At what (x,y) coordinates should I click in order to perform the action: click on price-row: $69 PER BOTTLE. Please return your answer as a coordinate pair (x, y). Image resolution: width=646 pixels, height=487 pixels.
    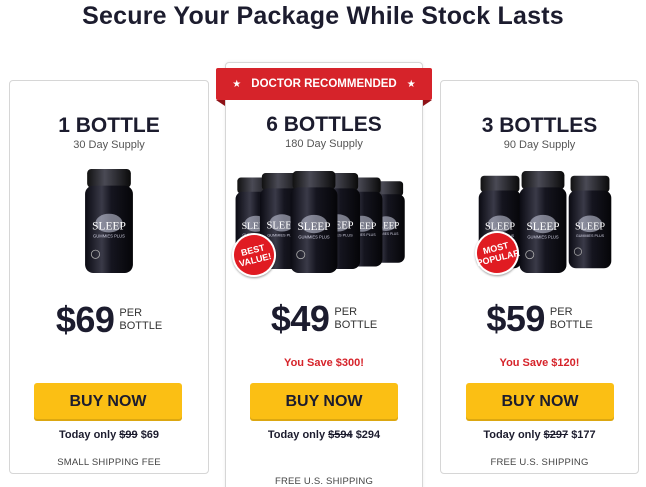
    Looking at the image, I should click on (109, 320).